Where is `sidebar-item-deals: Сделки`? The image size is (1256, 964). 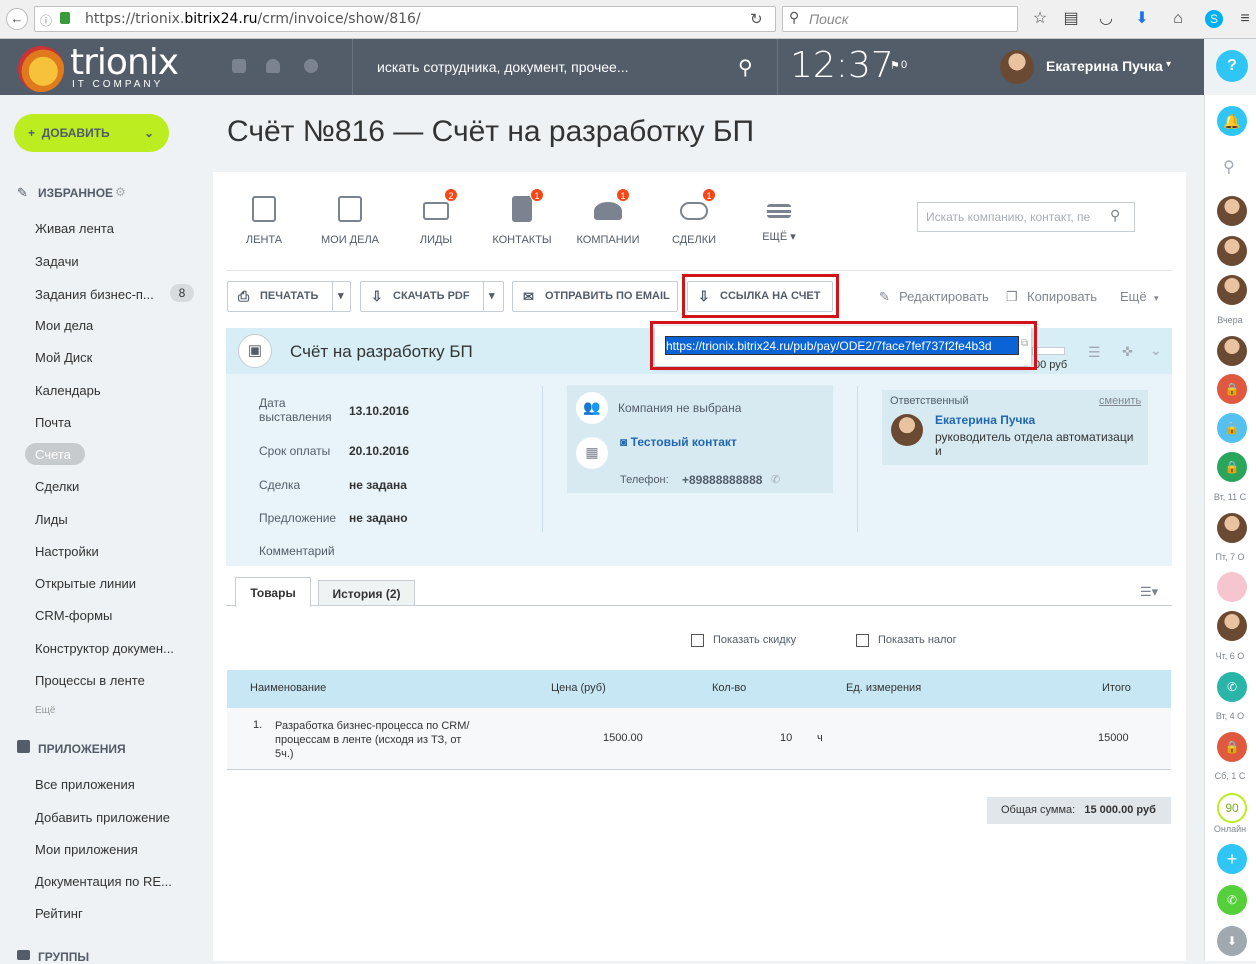 sidebar-item-deals: Сделки is located at coordinates (57, 486).